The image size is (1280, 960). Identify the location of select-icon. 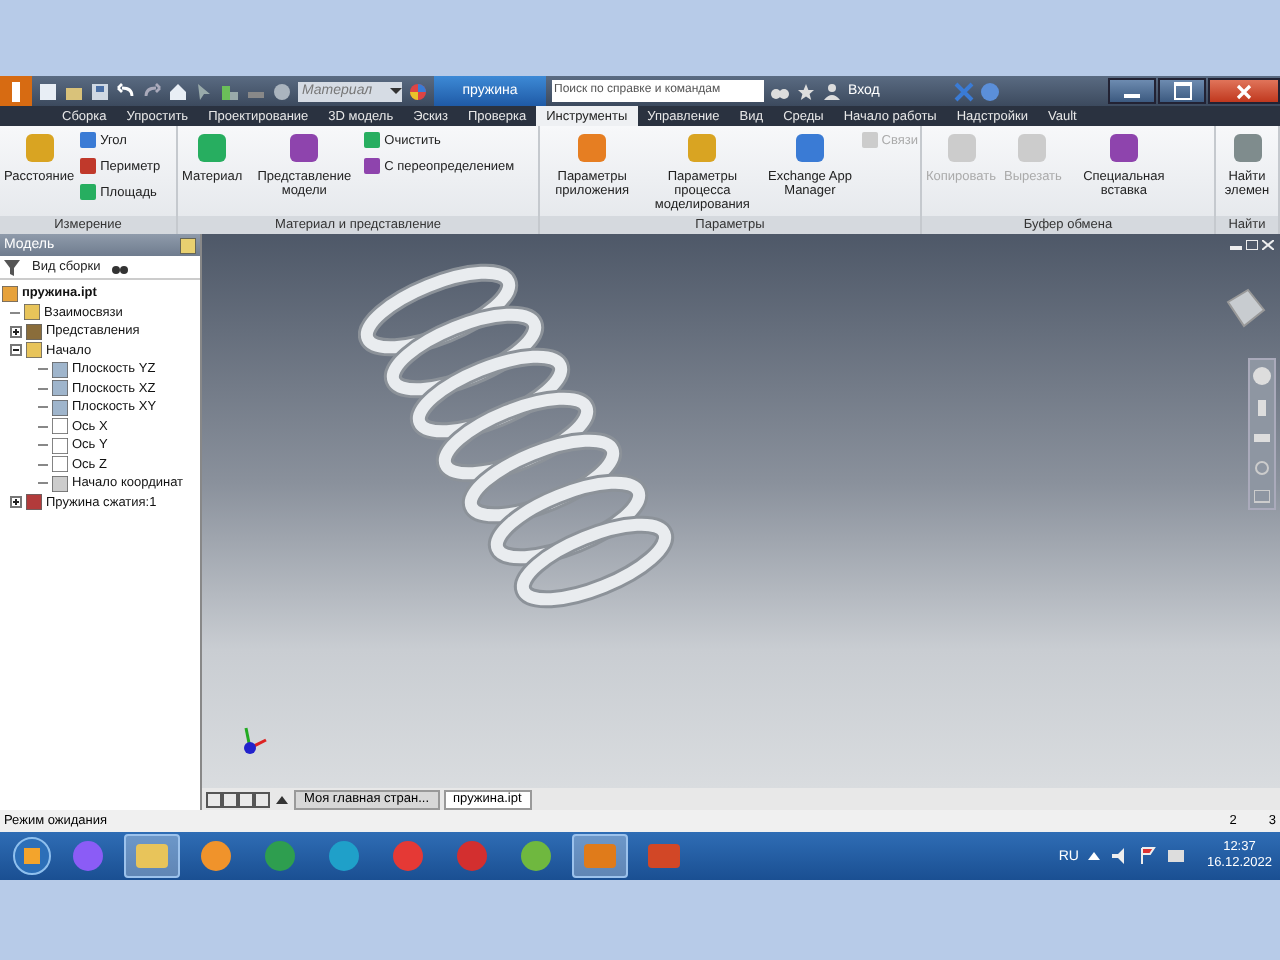
(204, 91).